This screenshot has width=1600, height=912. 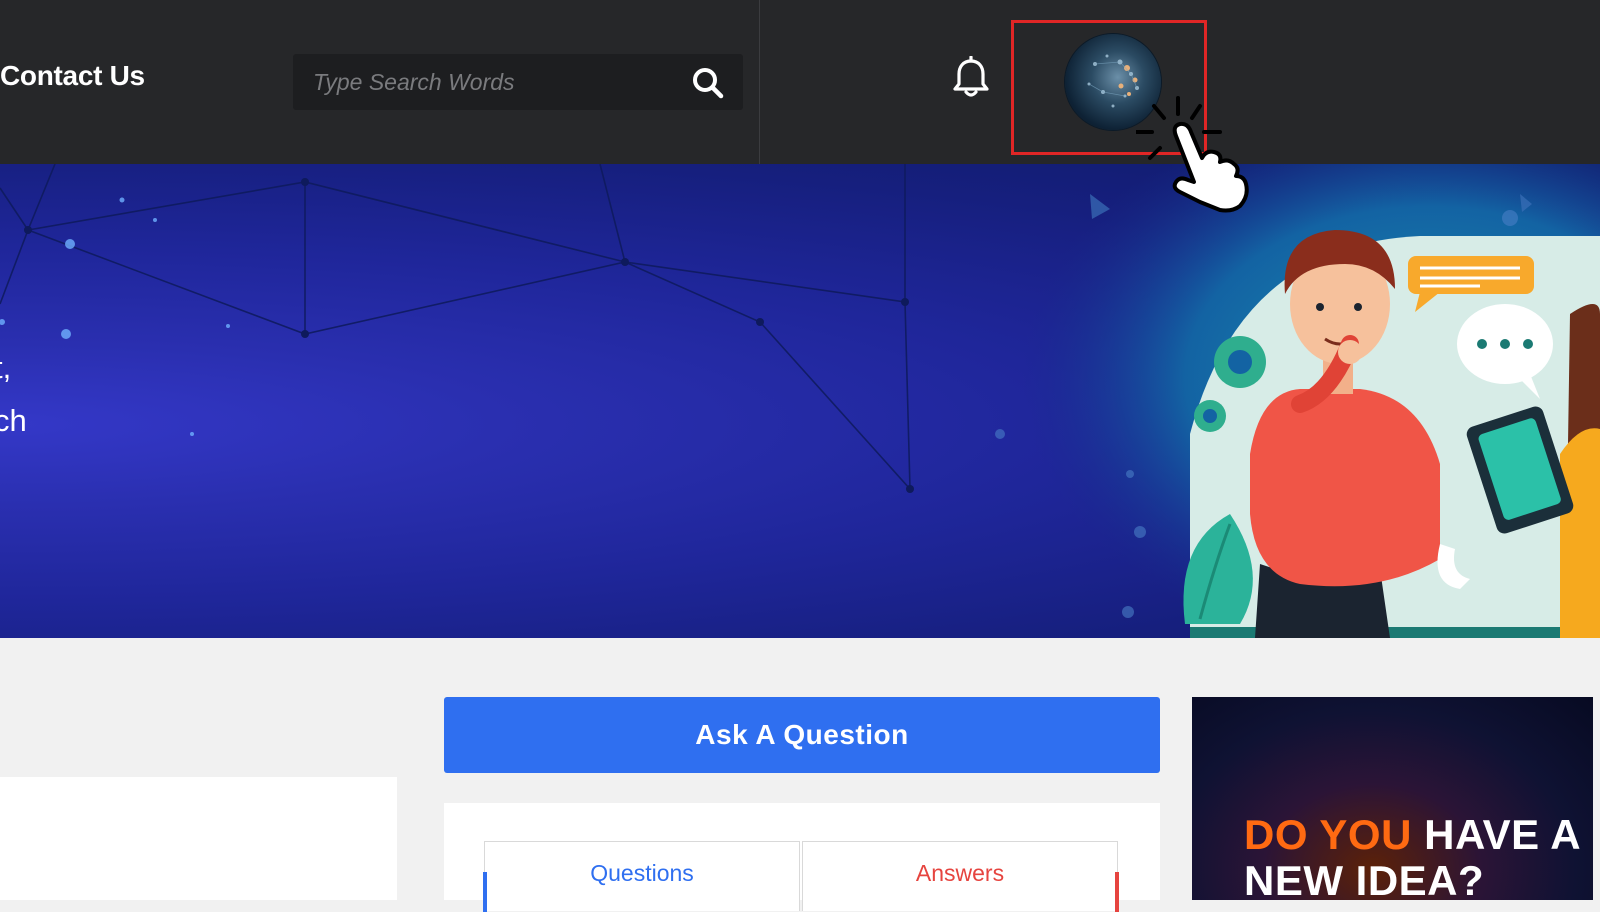 I want to click on ask-question-button: Ask A Question, so click(x=802, y=735).